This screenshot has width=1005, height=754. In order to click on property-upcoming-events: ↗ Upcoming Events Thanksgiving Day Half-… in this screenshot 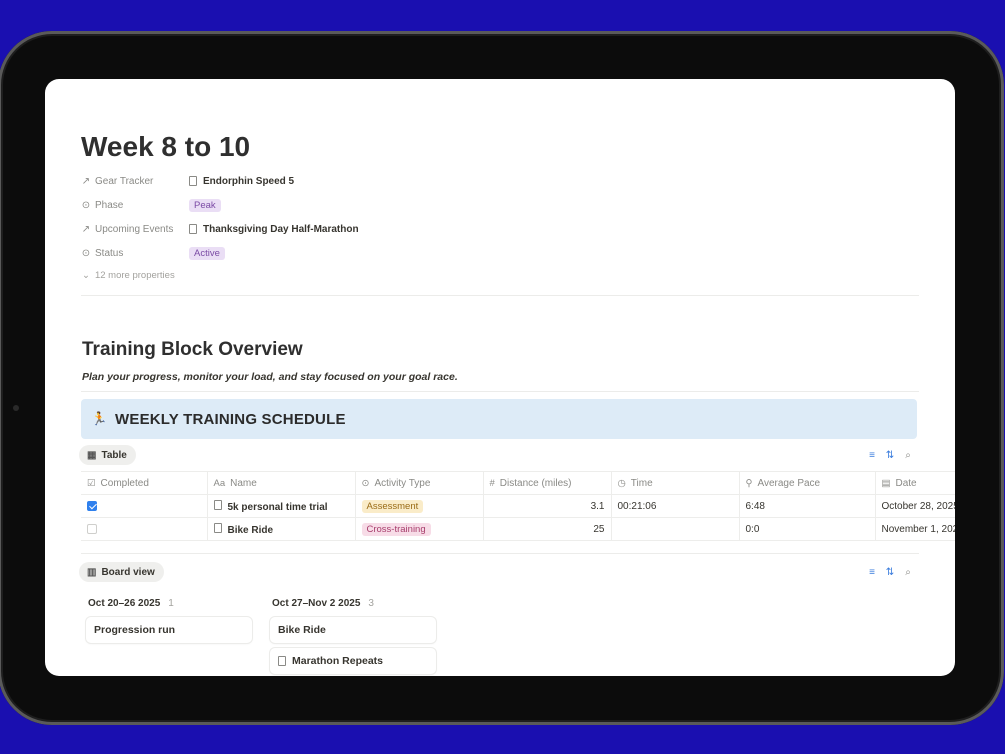, I will do `click(220, 229)`.